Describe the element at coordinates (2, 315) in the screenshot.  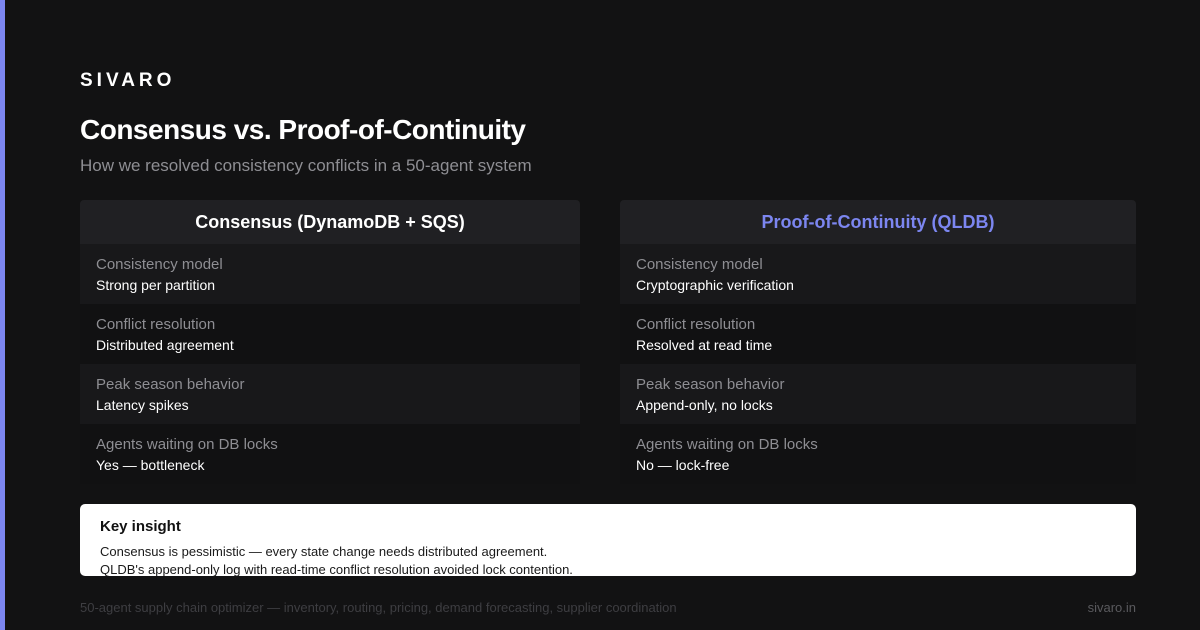
I see `accent-bar` at that location.